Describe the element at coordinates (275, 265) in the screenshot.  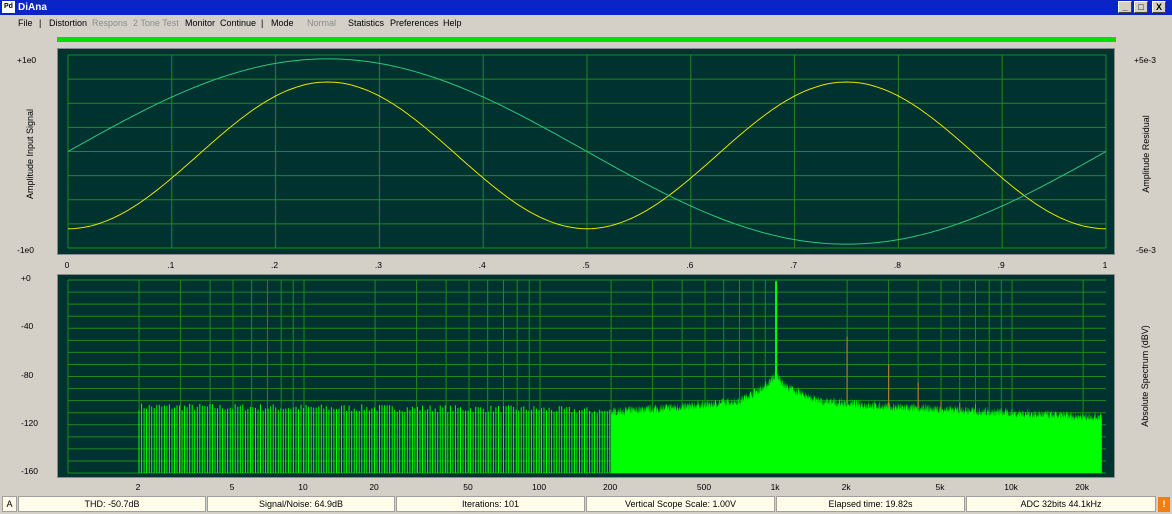
I see `scope-x-tick-label: .2` at that location.